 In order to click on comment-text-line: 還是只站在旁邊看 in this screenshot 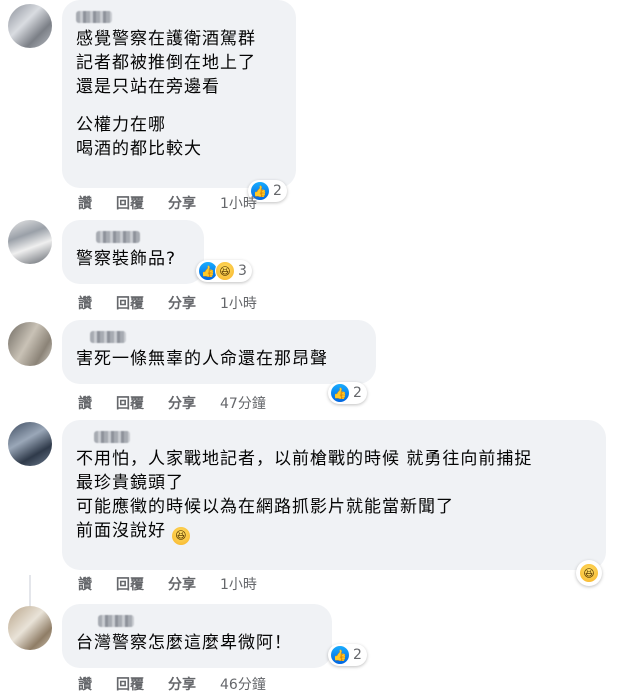, I will do `click(148, 87)`.